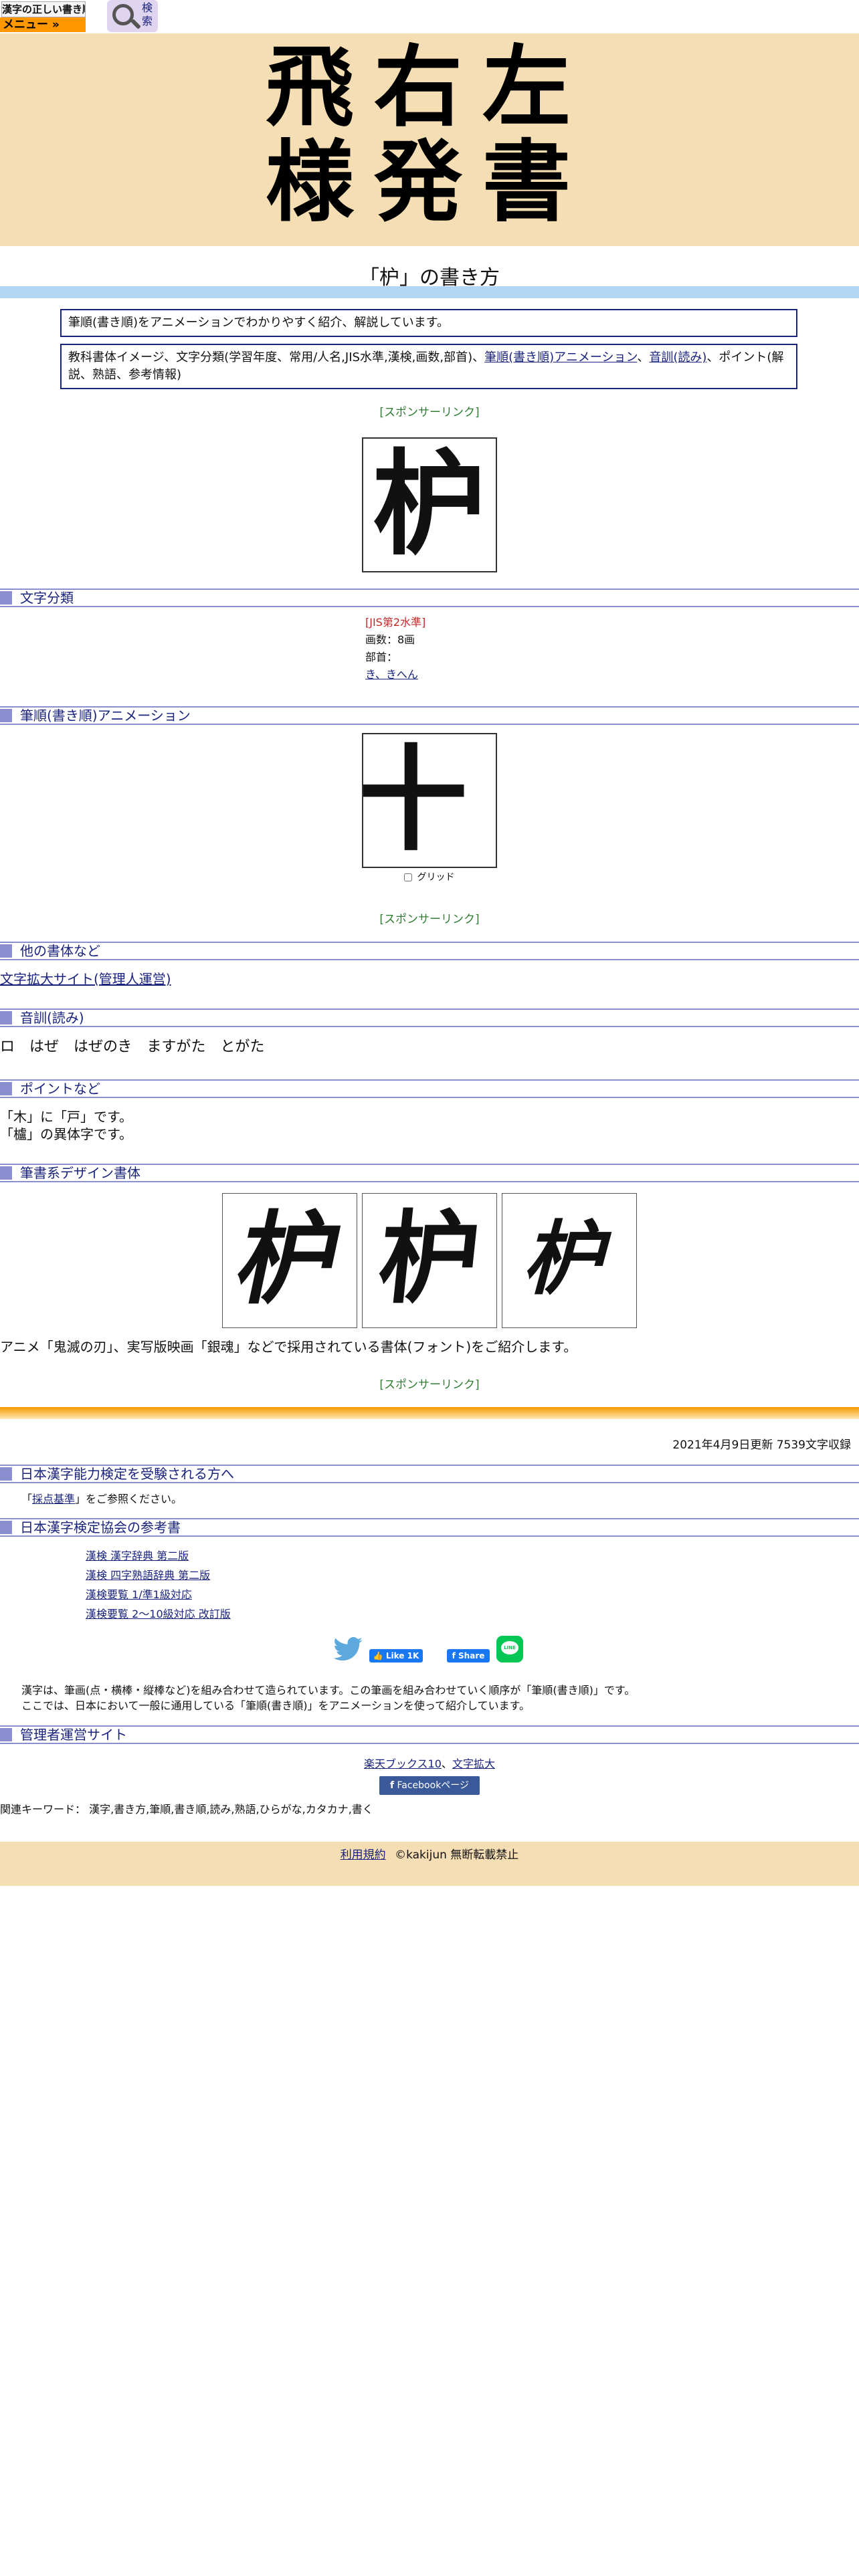 This screenshot has width=859, height=2576. What do you see at coordinates (382, 657) in the screenshot?
I see `radical-label: 部首：` at bounding box center [382, 657].